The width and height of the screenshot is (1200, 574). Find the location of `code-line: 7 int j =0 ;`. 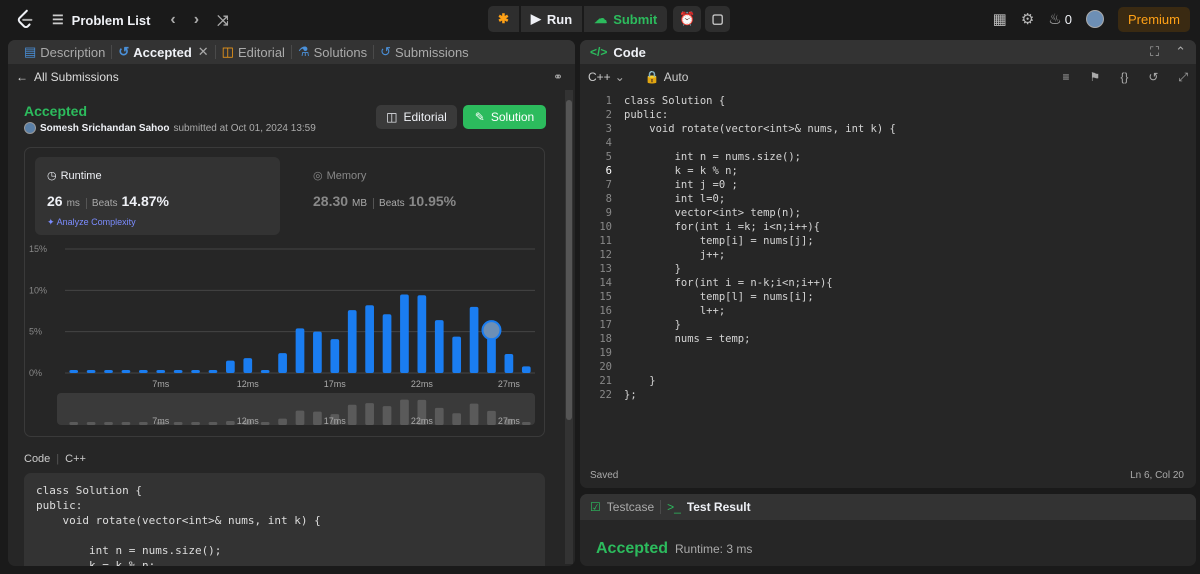

code-line: 7 int j =0 ; is located at coordinates (888, 185).